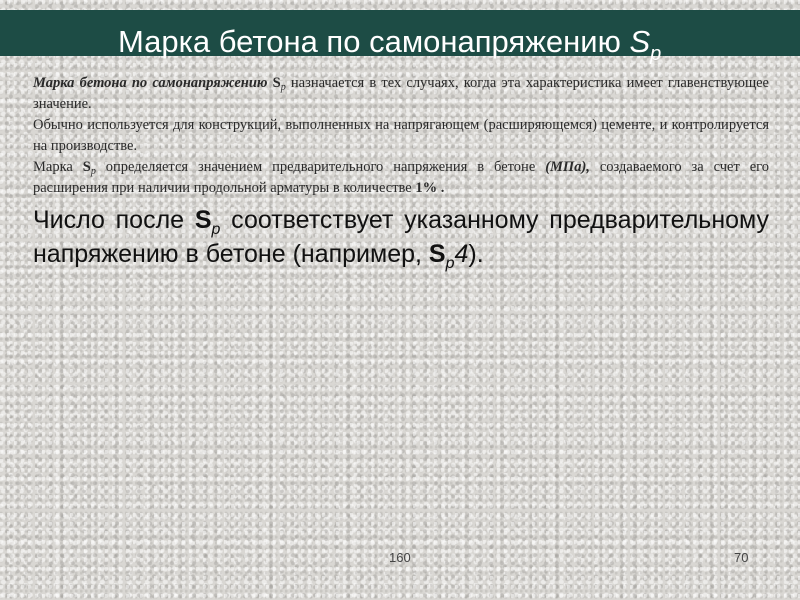 This screenshot has height=600, width=800. I want to click on example-symbol: S, so click(437, 254).